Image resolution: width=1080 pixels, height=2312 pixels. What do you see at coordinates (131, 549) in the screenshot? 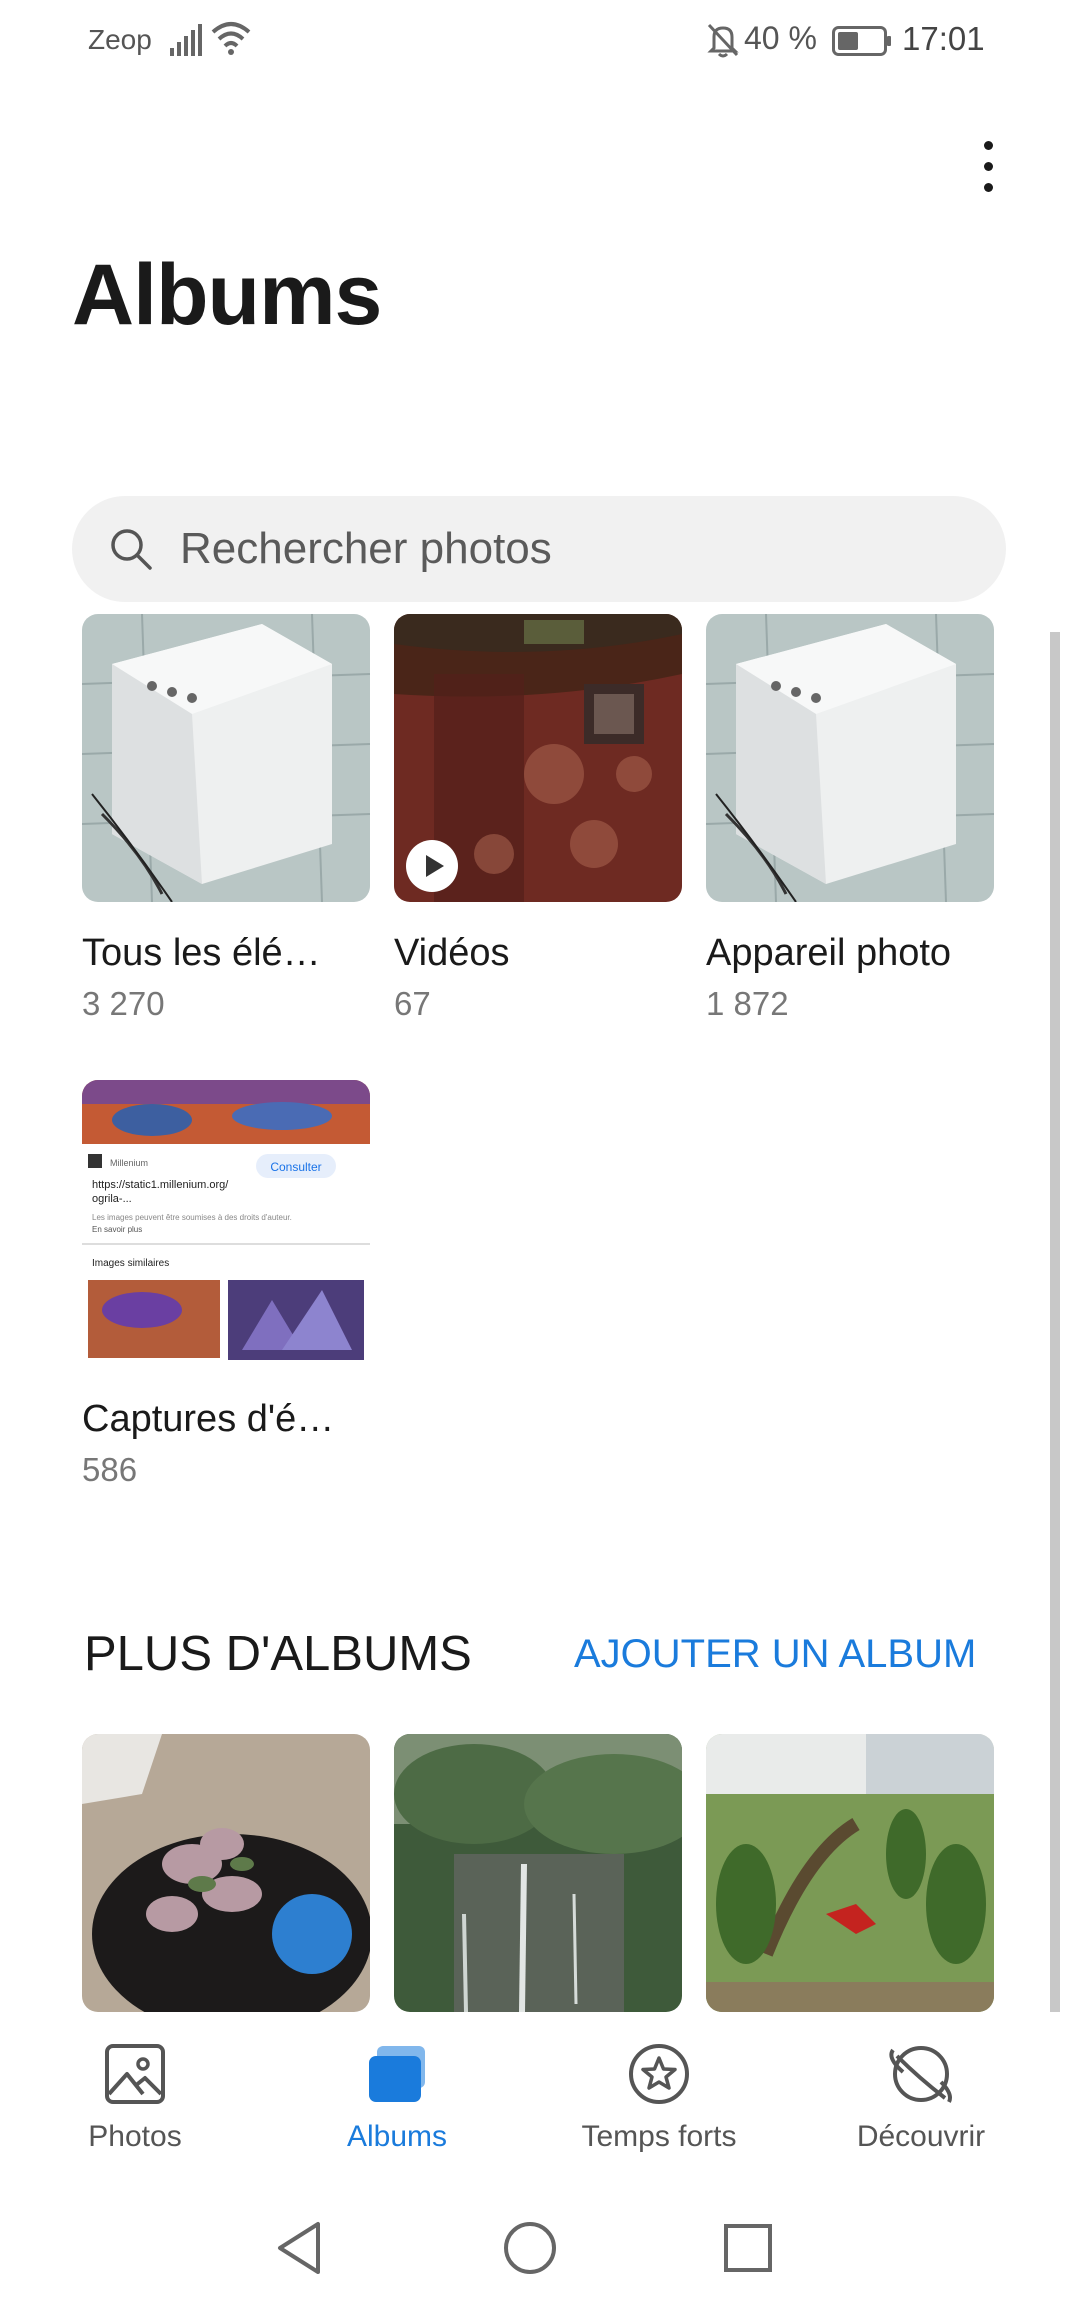
I see `search-icon` at bounding box center [131, 549].